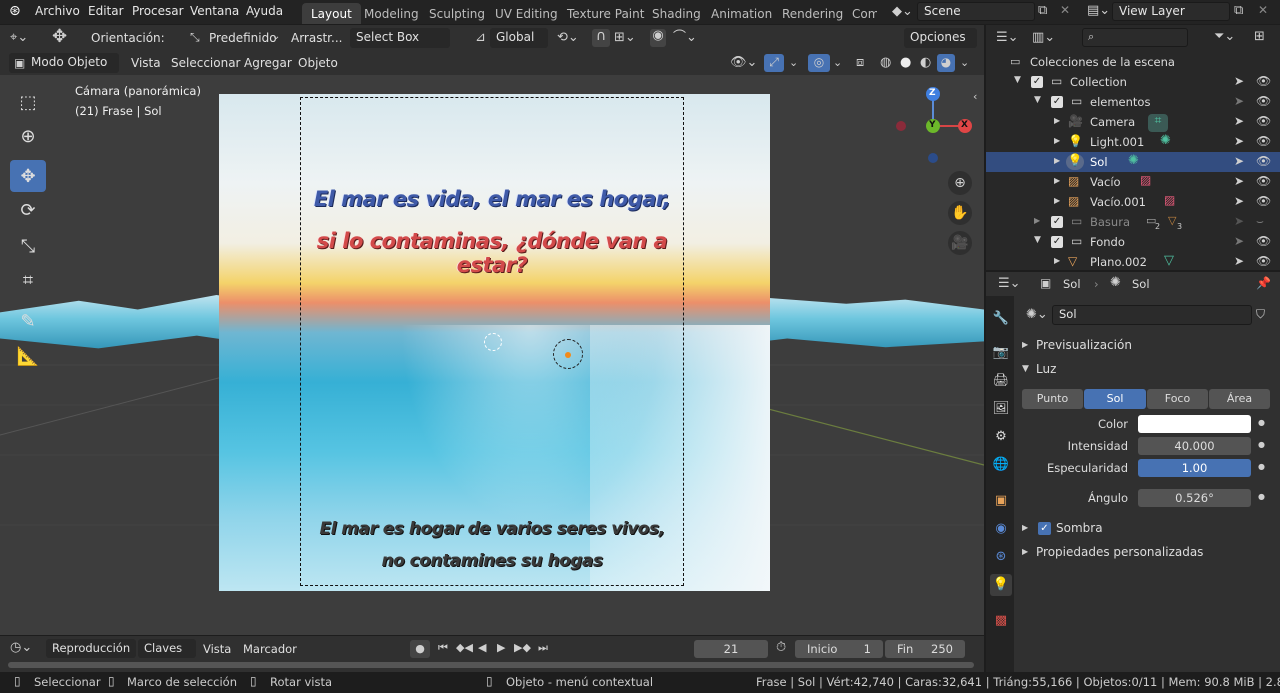 The image size is (1280, 693). Describe the element at coordinates (1001, 585) in the screenshot. I see `light-data-tab-icon: 💡` at that location.